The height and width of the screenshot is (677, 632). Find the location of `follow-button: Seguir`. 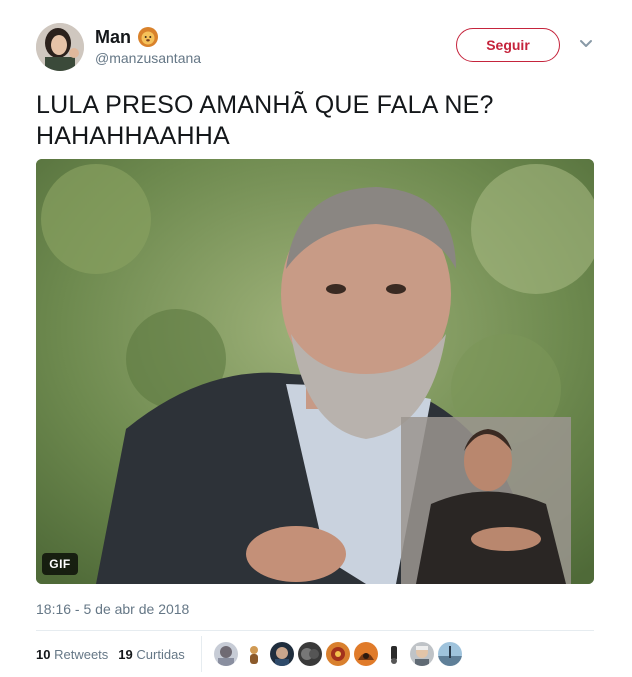

follow-button: Seguir is located at coordinates (508, 45).